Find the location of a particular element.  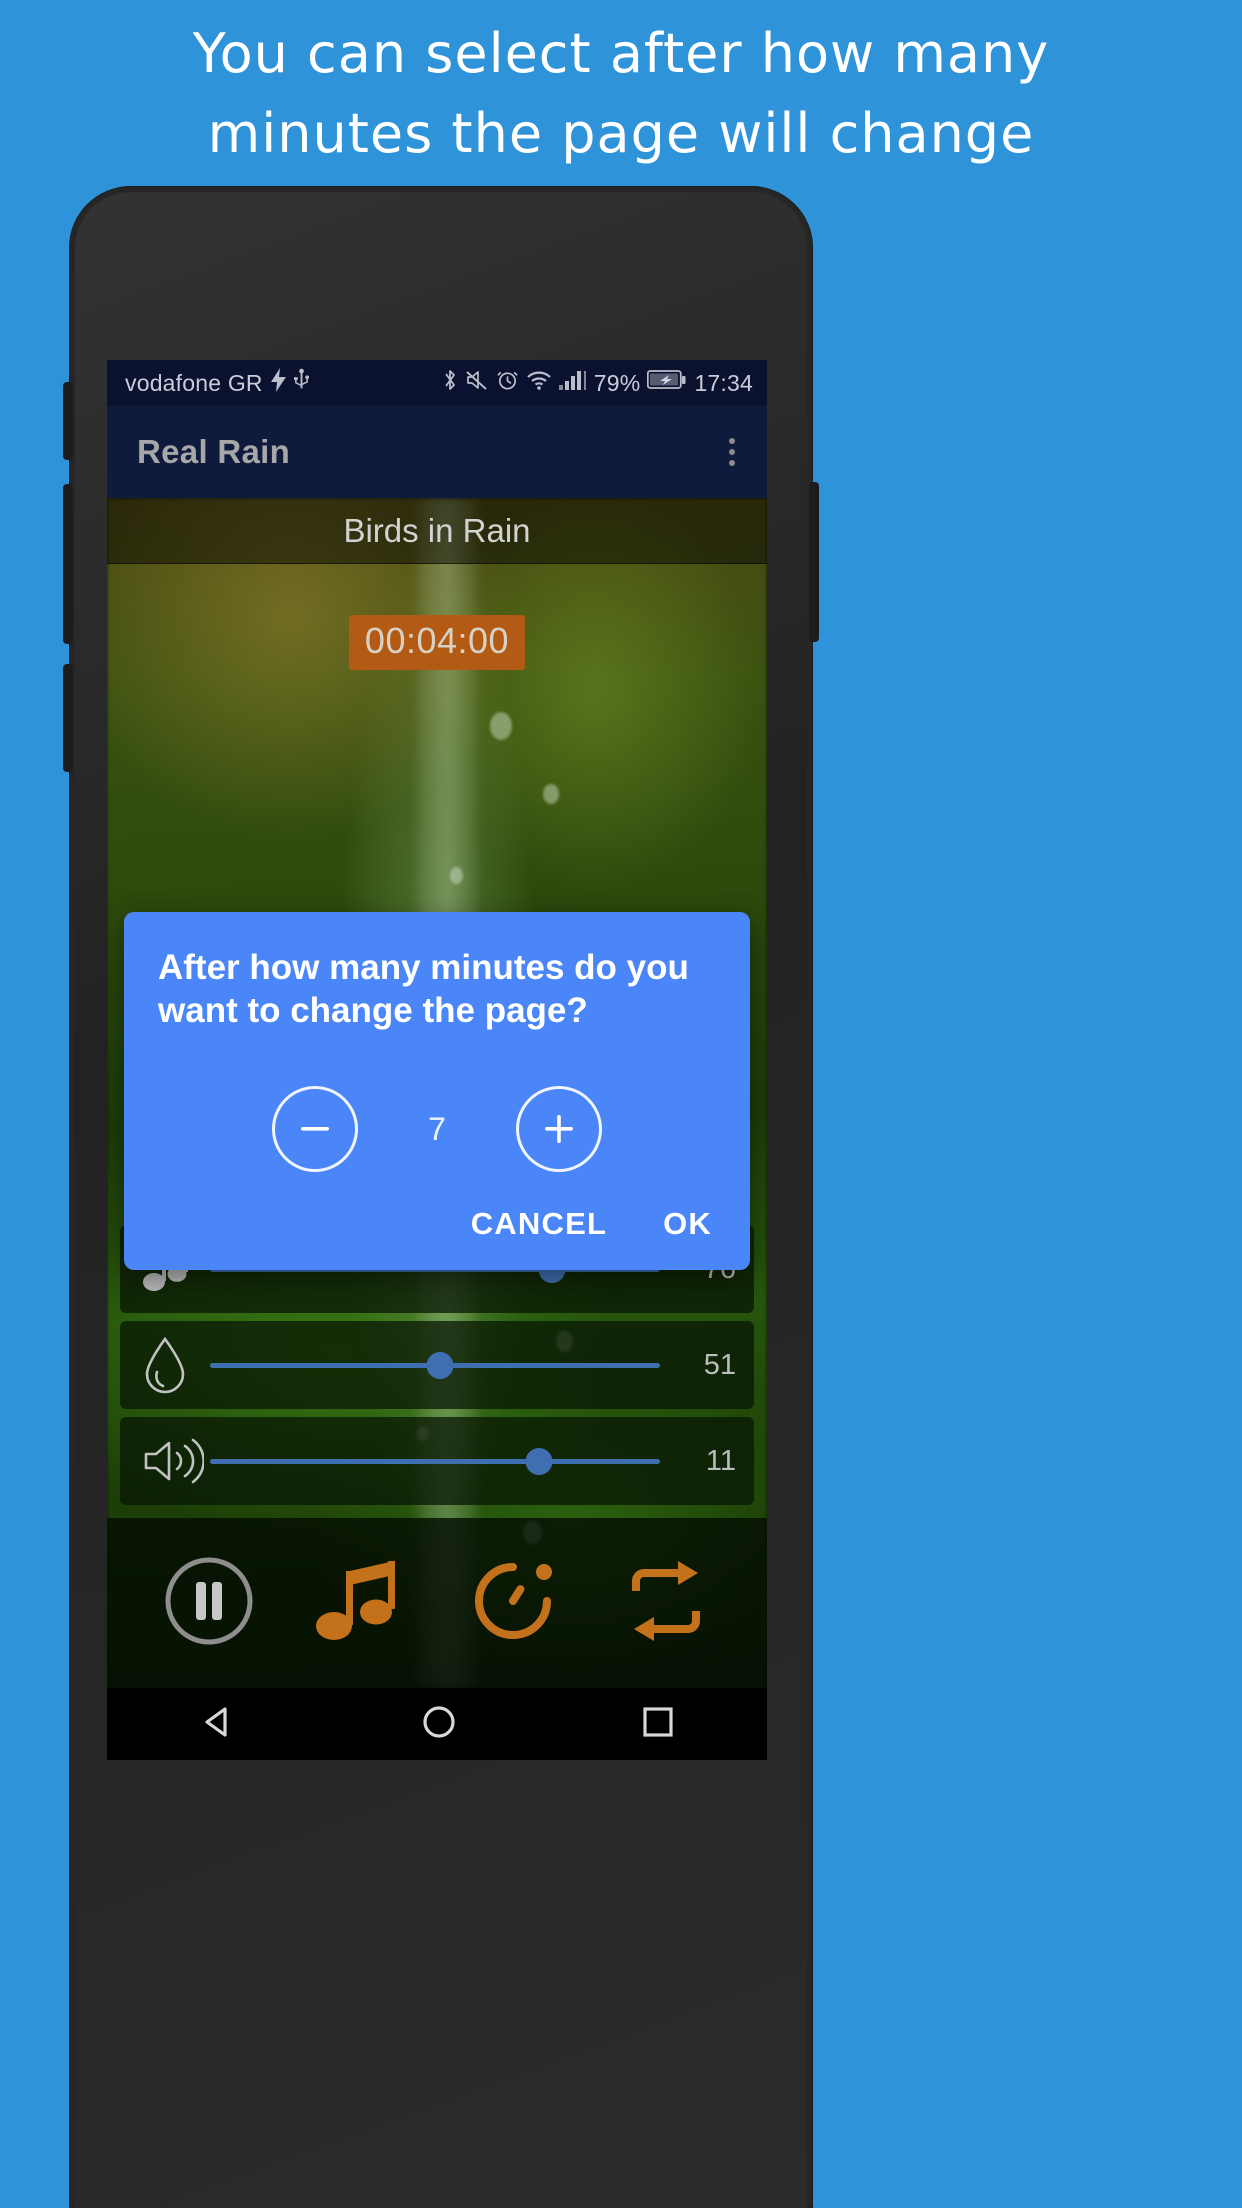

status-bar: vodafone GR 79% 17:34 is located at coordinates (437, 383).